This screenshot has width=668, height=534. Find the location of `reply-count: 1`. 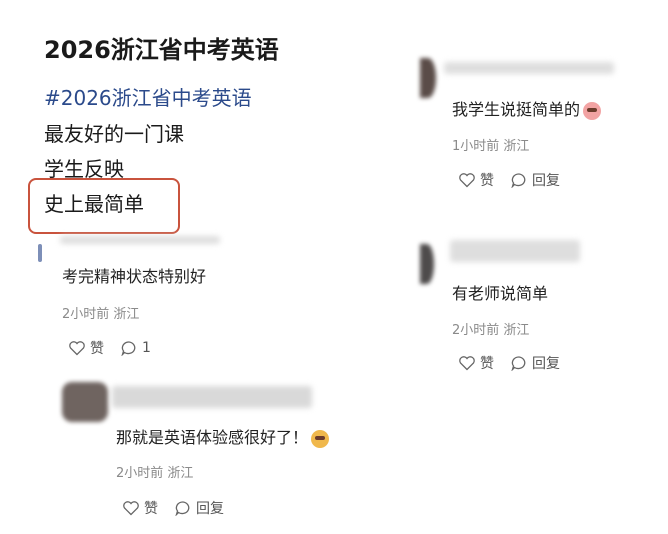

reply-count: 1 is located at coordinates (146, 348).